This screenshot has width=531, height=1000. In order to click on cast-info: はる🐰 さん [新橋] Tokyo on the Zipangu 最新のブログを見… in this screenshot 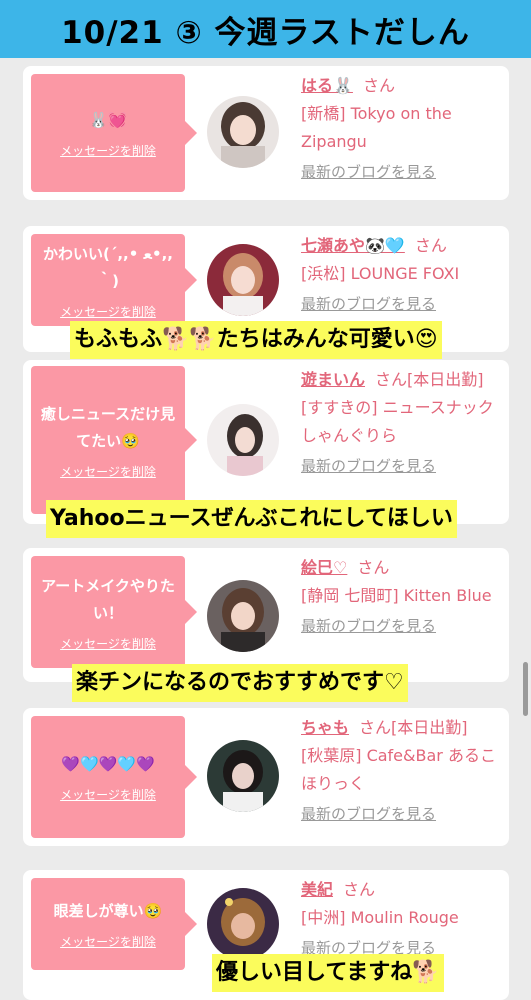, I will do `click(400, 129)`.